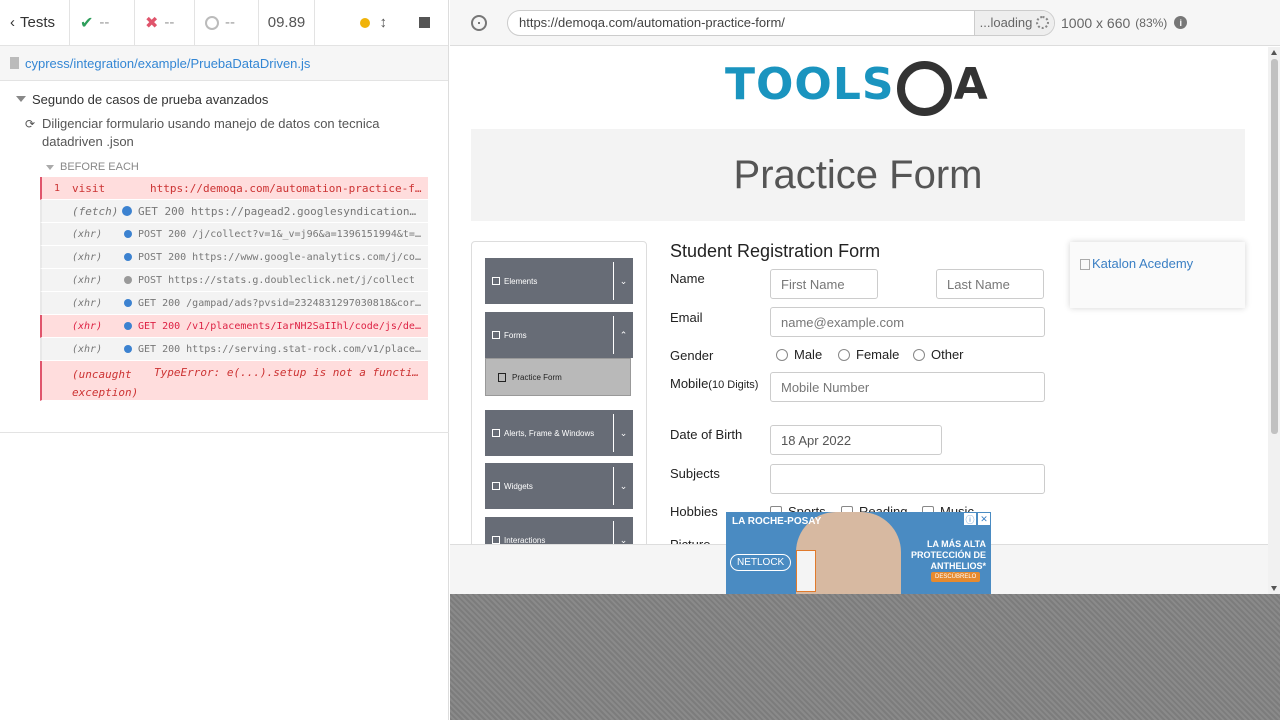 This screenshot has height=720, width=1280. What do you see at coordinates (99, 167) in the screenshot?
I see `hook-title-text: BEFORE EACH` at bounding box center [99, 167].